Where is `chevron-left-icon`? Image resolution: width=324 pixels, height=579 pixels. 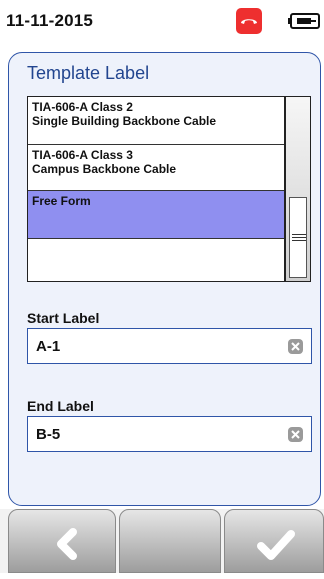
chevron-left-icon is located at coordinates (67, 544).